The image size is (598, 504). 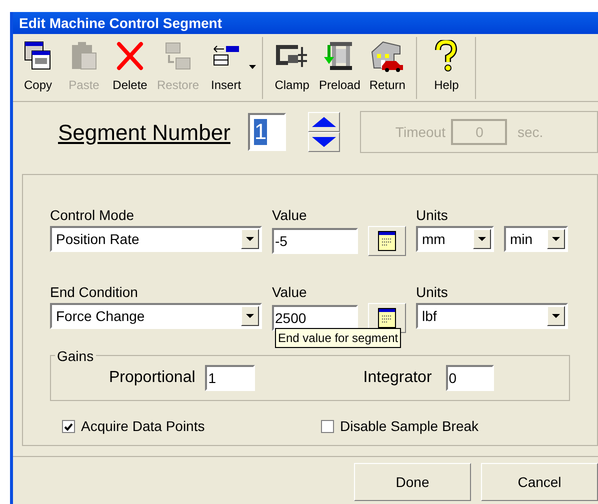 What do you see at coordinates (143, 426) in the screenshot?
I see `checkbox-label: Acquire Data Points` at bounding box center [143, 426].